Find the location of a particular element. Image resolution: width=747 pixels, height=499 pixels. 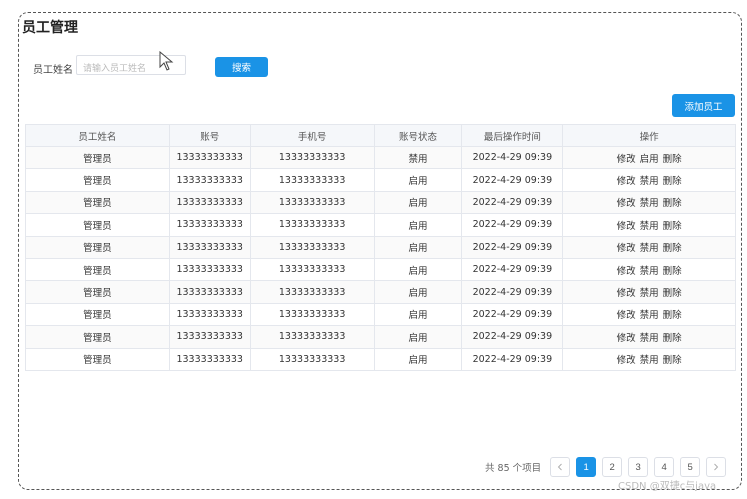

col-header-last-time: 最后操作时间 is located at coordinates (512, 135).